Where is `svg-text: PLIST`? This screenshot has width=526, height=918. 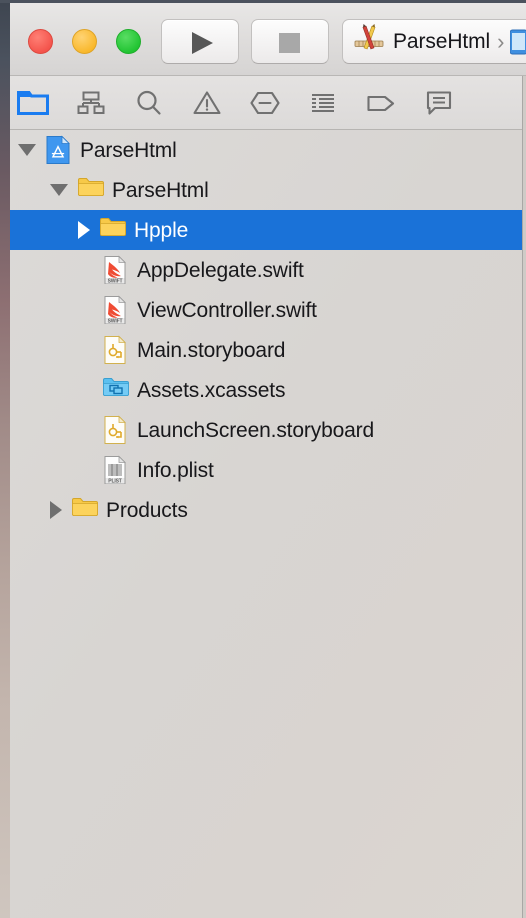 svg-text: PLIST is located at coordinates (115, 482).